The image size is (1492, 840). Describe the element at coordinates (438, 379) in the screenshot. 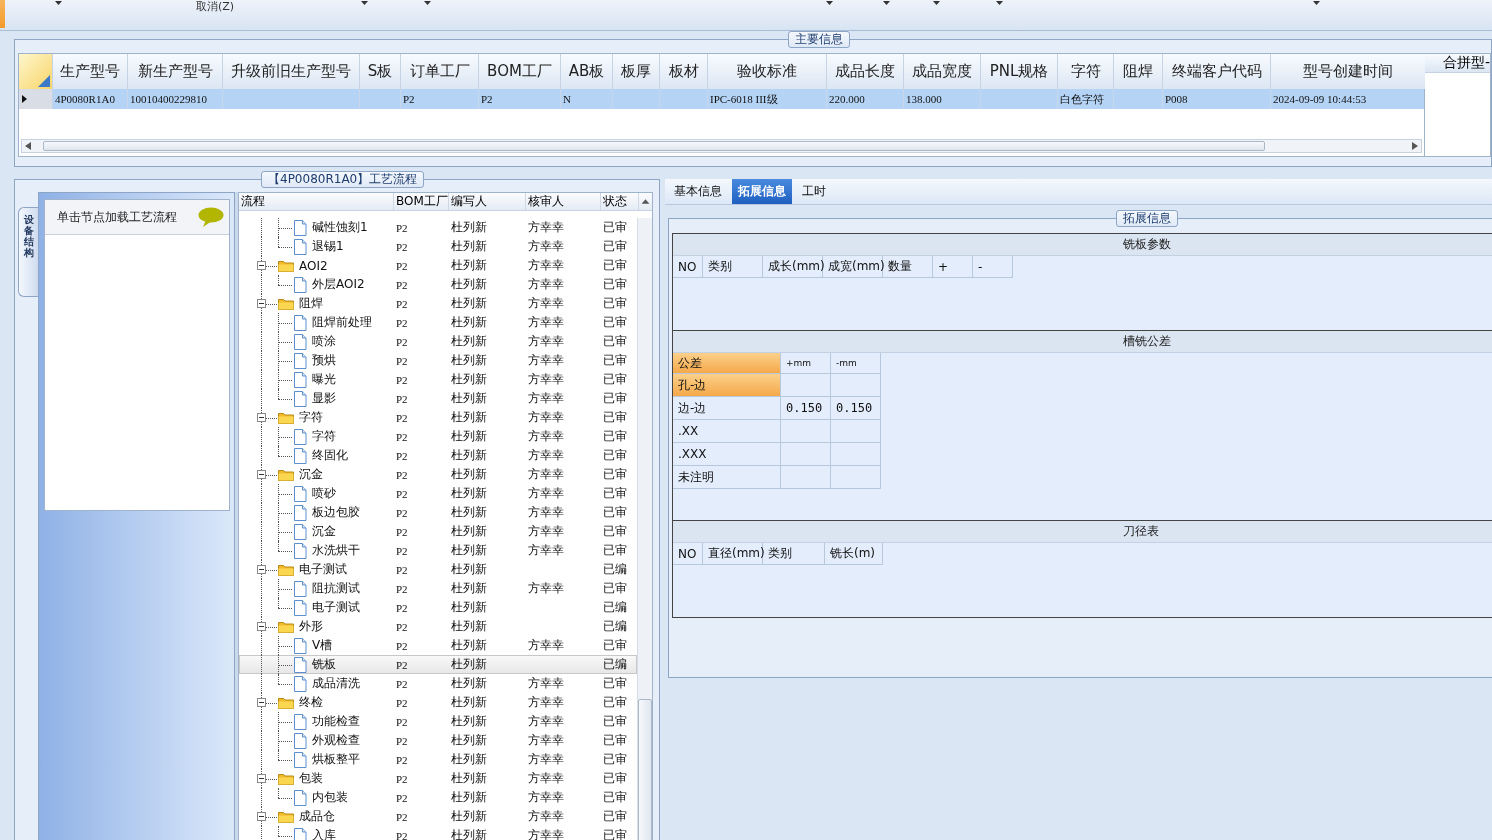

I see `tree-row: 曝光 P2 杜列新 方幸幸 已审` at that location.